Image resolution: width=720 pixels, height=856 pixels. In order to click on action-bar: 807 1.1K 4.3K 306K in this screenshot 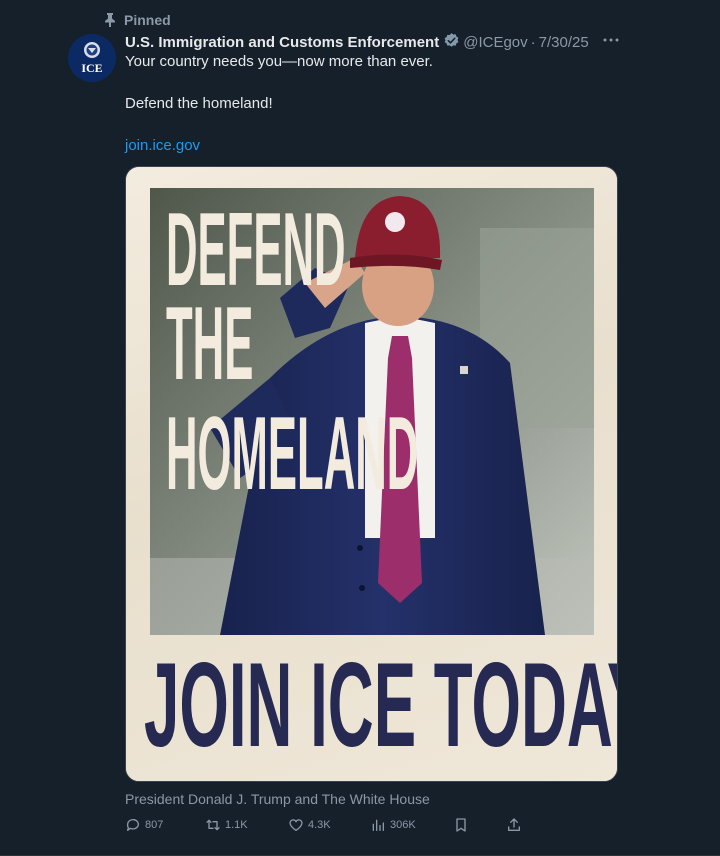, I will do `click(325, 825)`.